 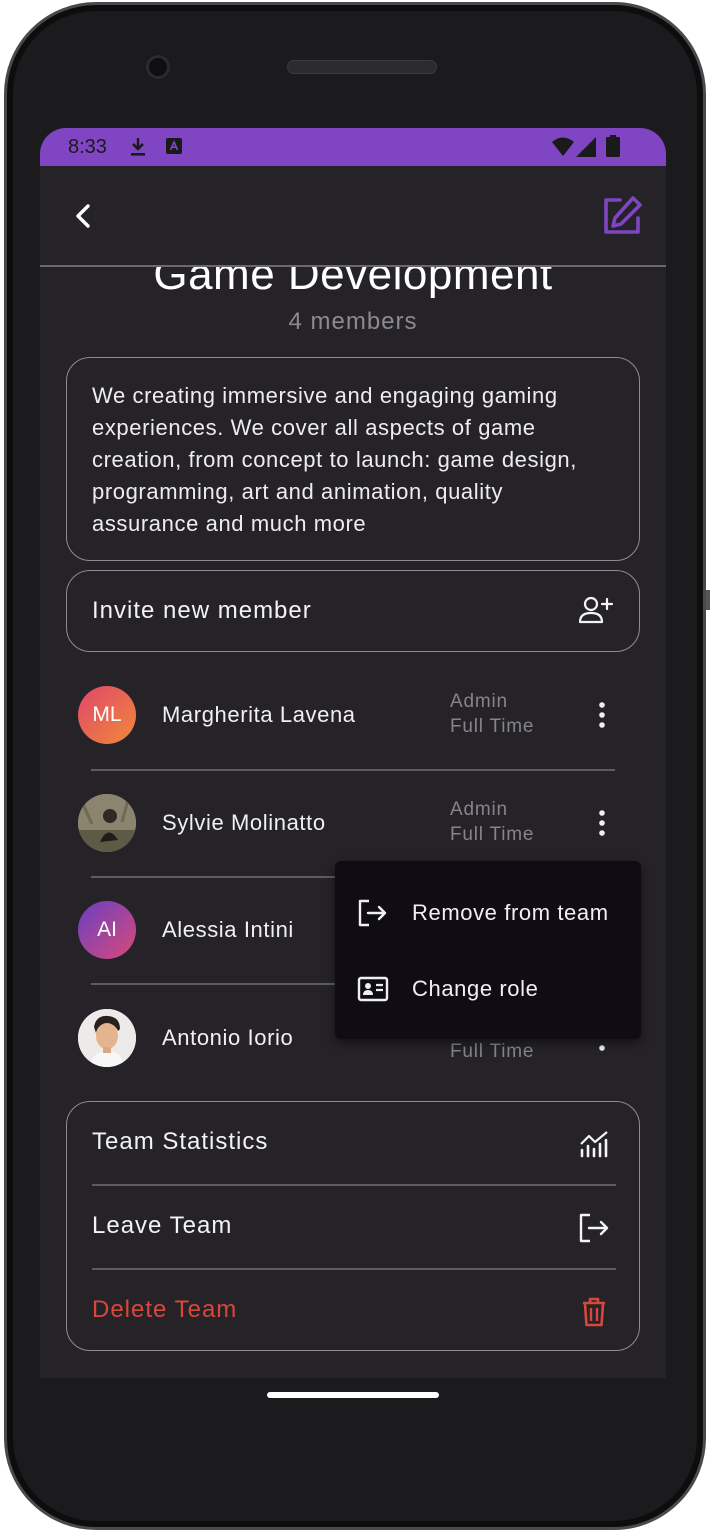 I want to click on member-name: Sylvie Molinatto, so click(x=244, y=822).